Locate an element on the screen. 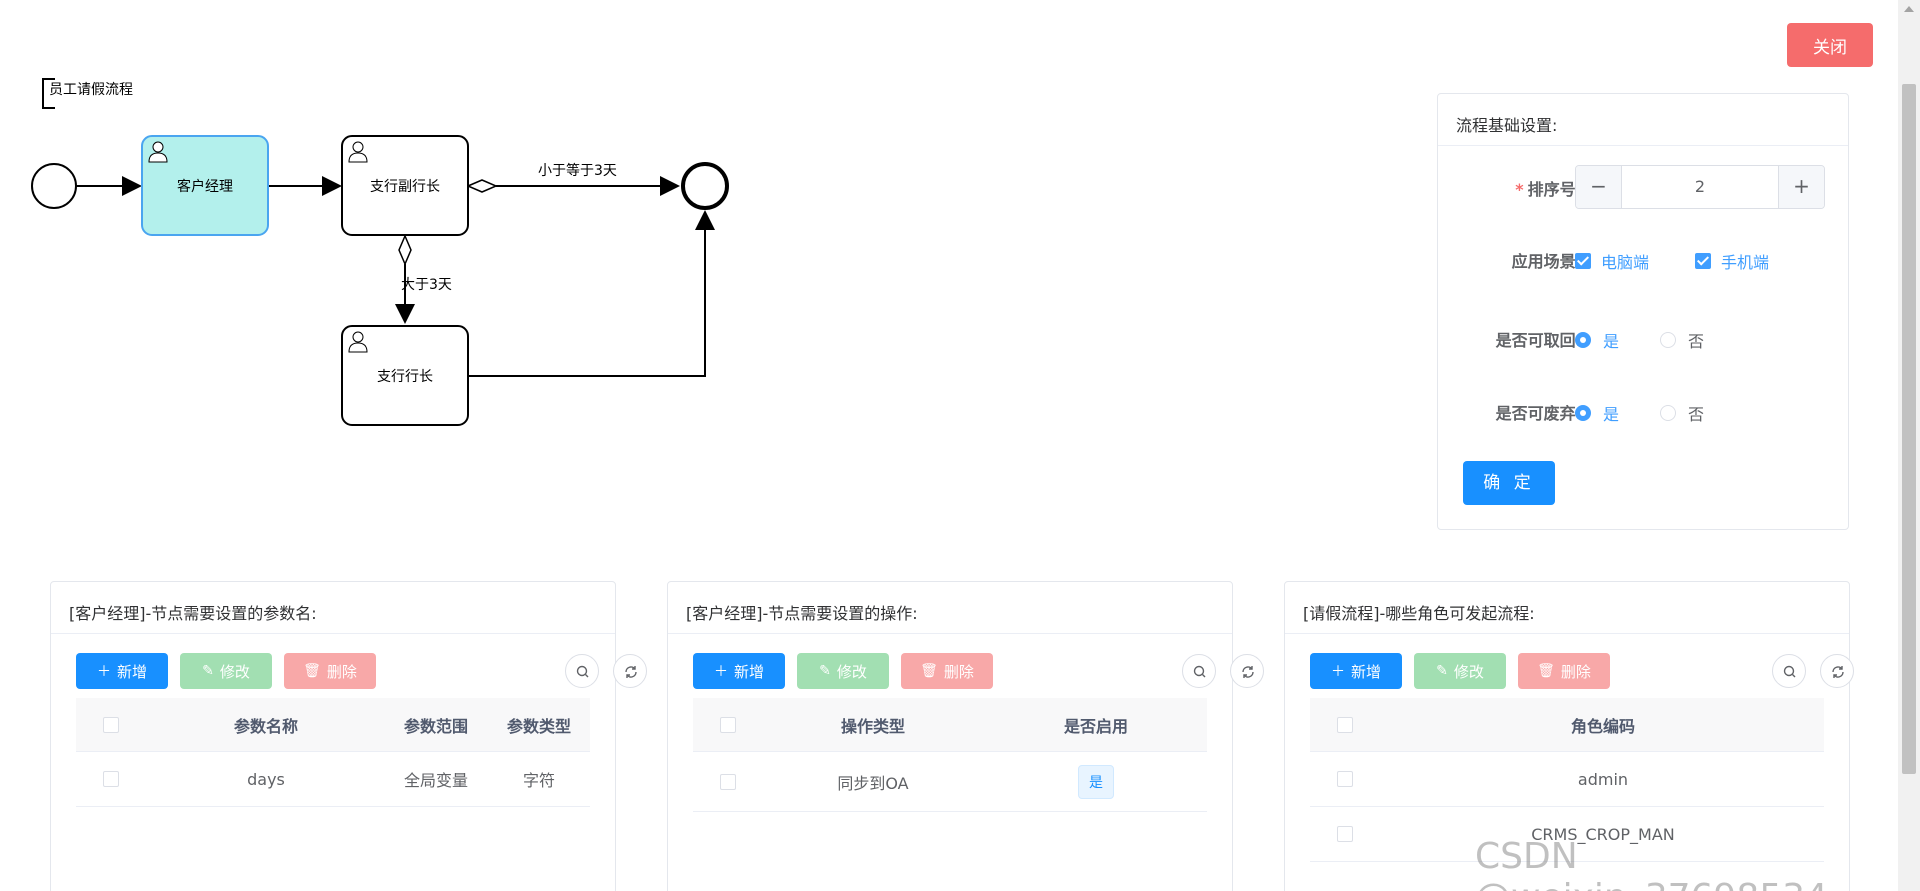 The height and width of the screenshot is (891, 1920). abandon-yes-label: 是 is located at coordinates (1611, 414).